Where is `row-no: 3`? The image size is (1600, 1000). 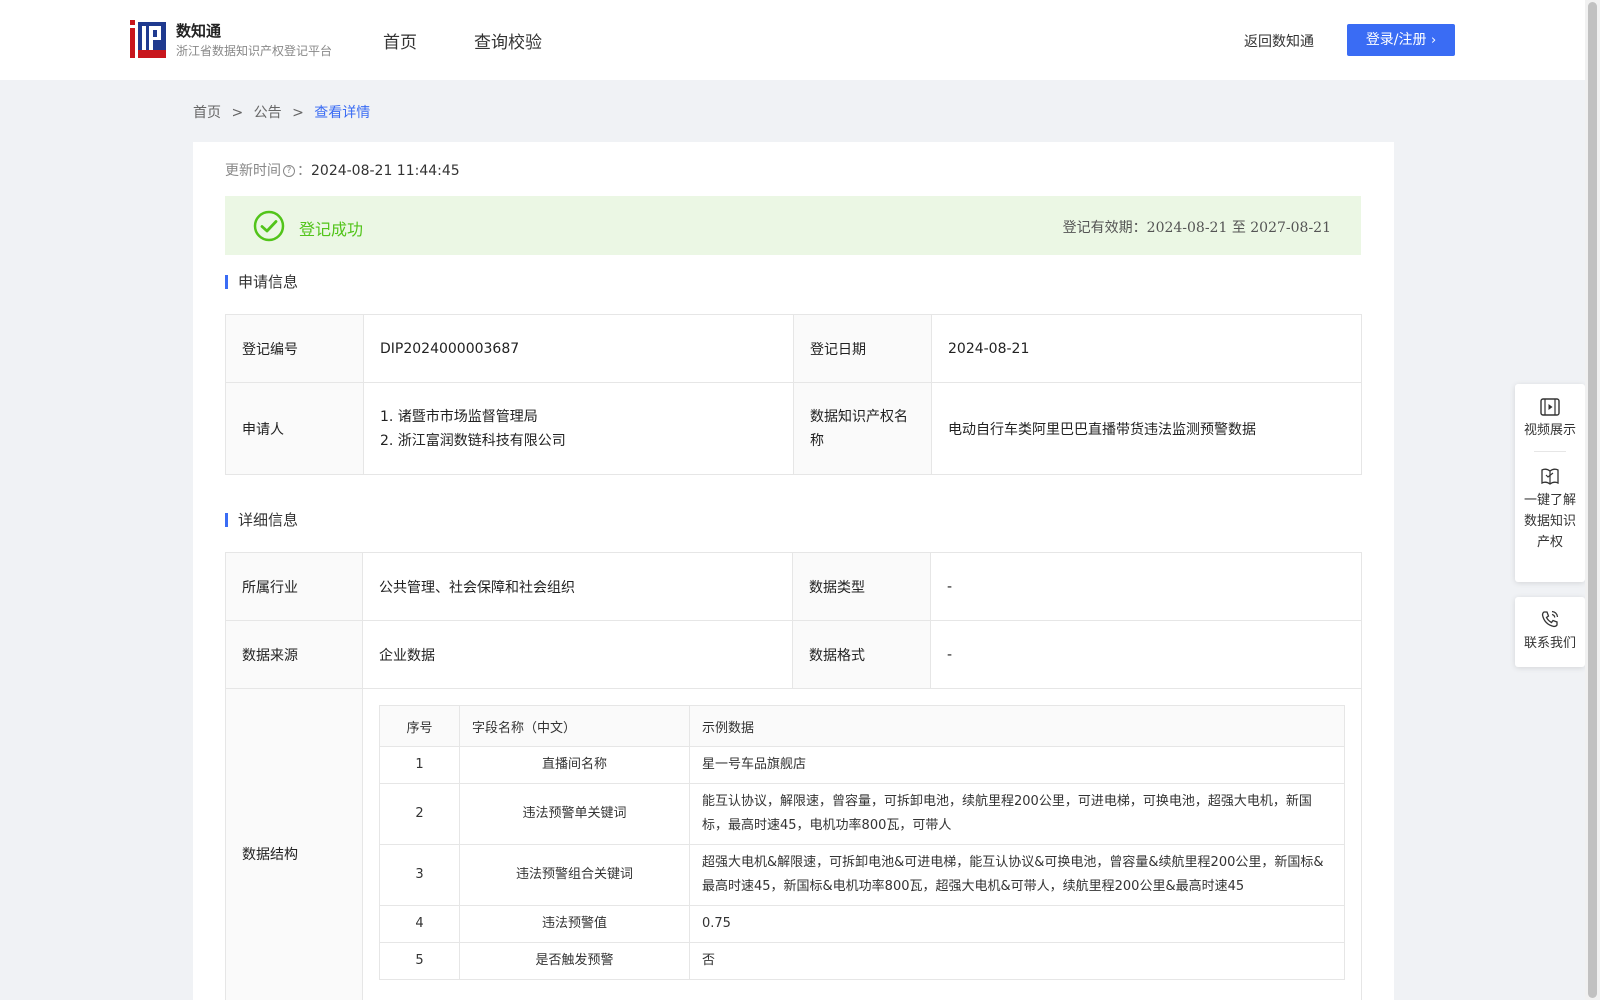 row-no: 3 is located at coordinates (419, 875).